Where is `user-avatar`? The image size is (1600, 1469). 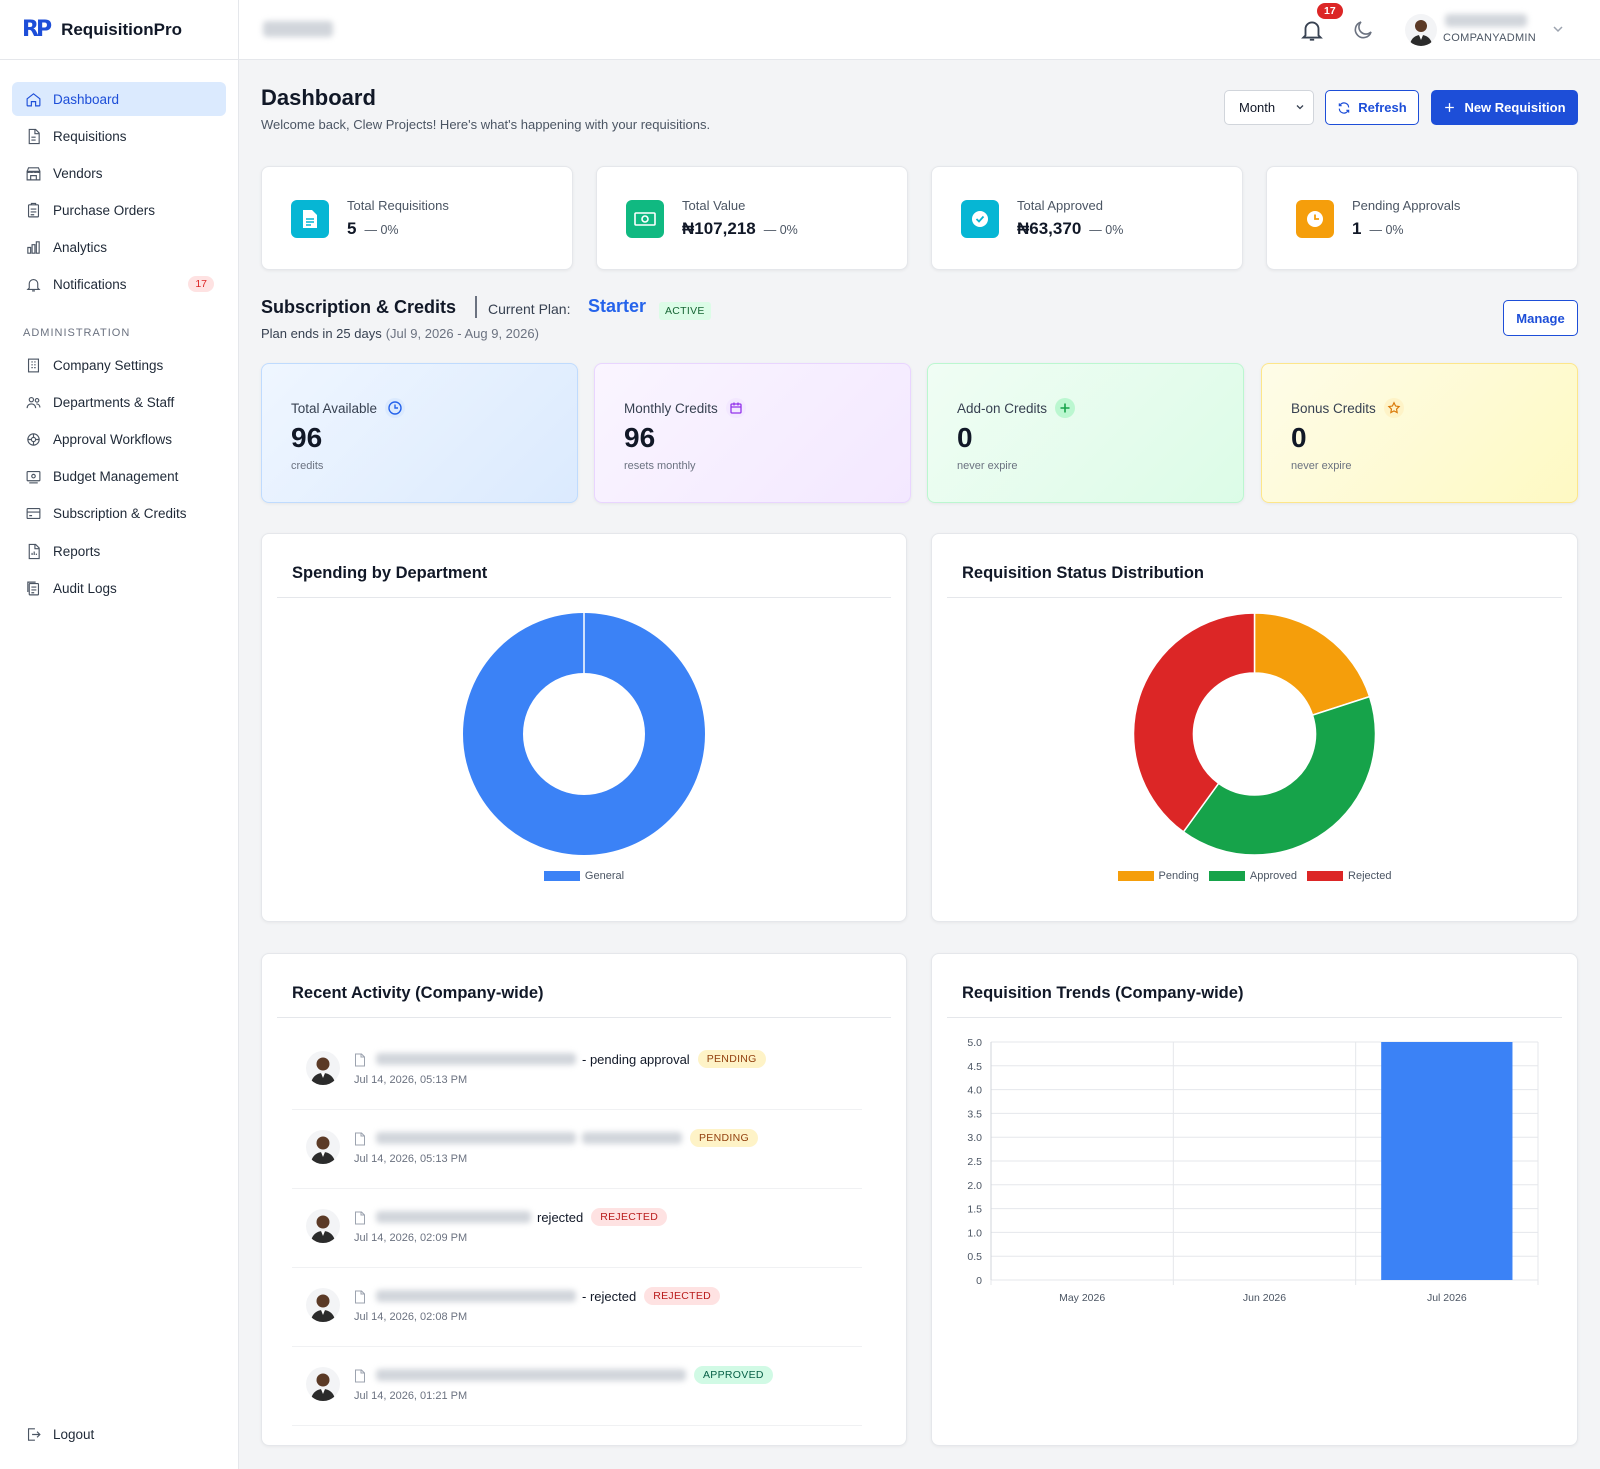 user-avatar is located at coordinates (1421, 30).